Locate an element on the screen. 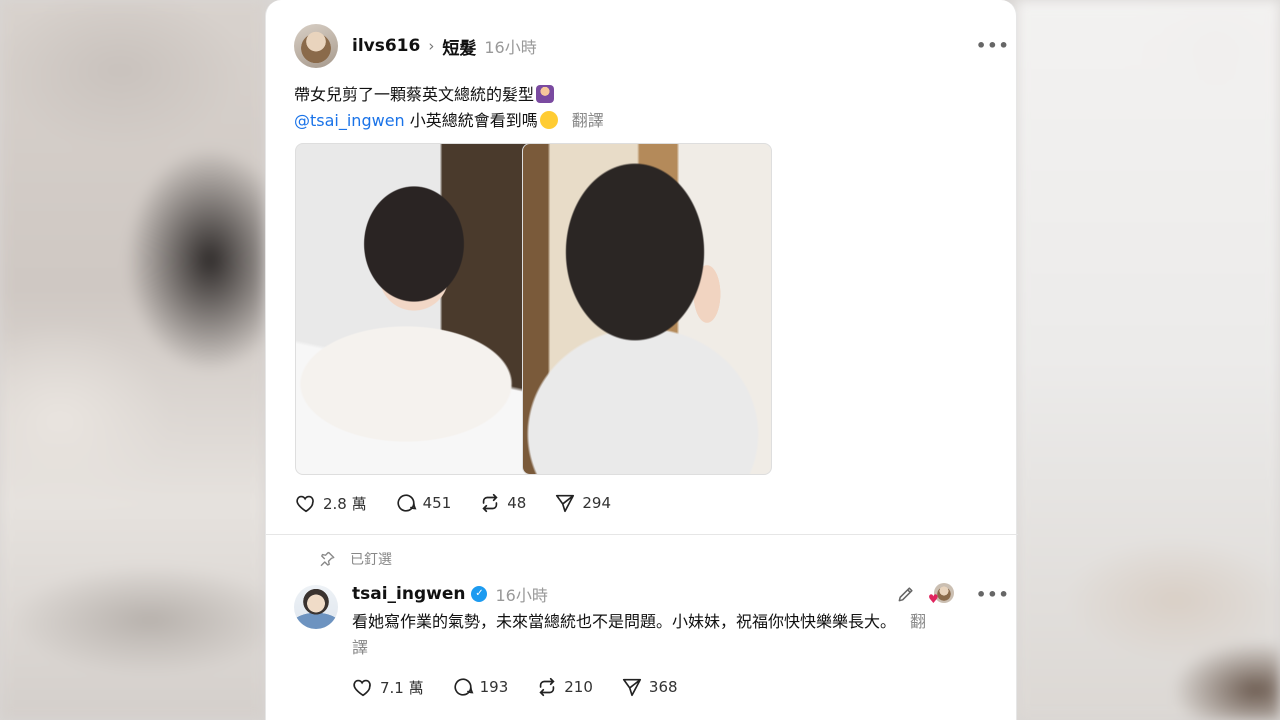  mention-link: @tsai_ingwen is located at coordinates (349, 120).